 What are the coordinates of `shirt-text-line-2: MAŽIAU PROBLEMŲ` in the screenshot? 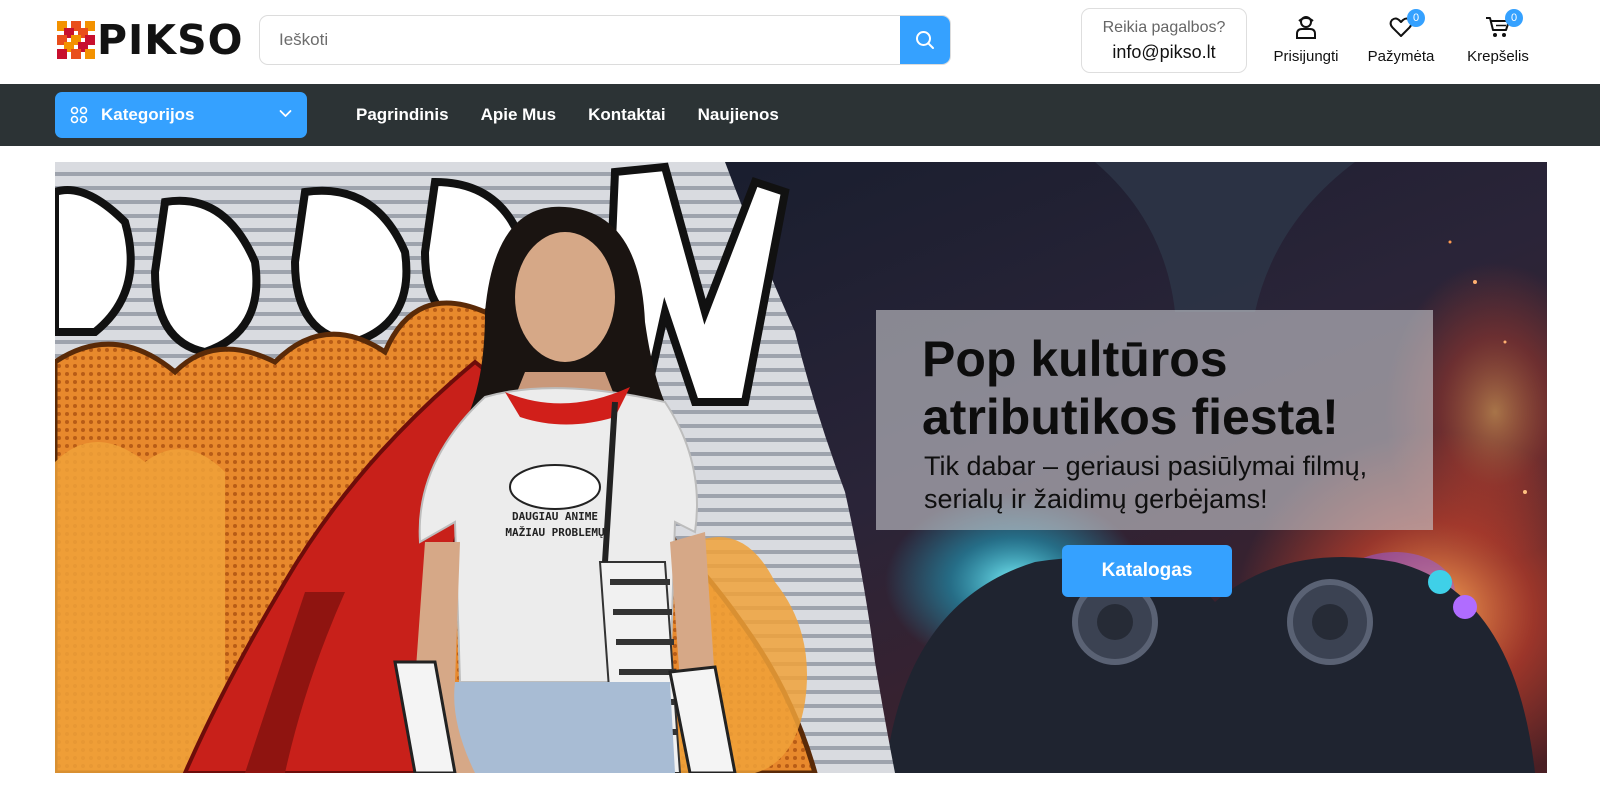 It's located at (555, 532).